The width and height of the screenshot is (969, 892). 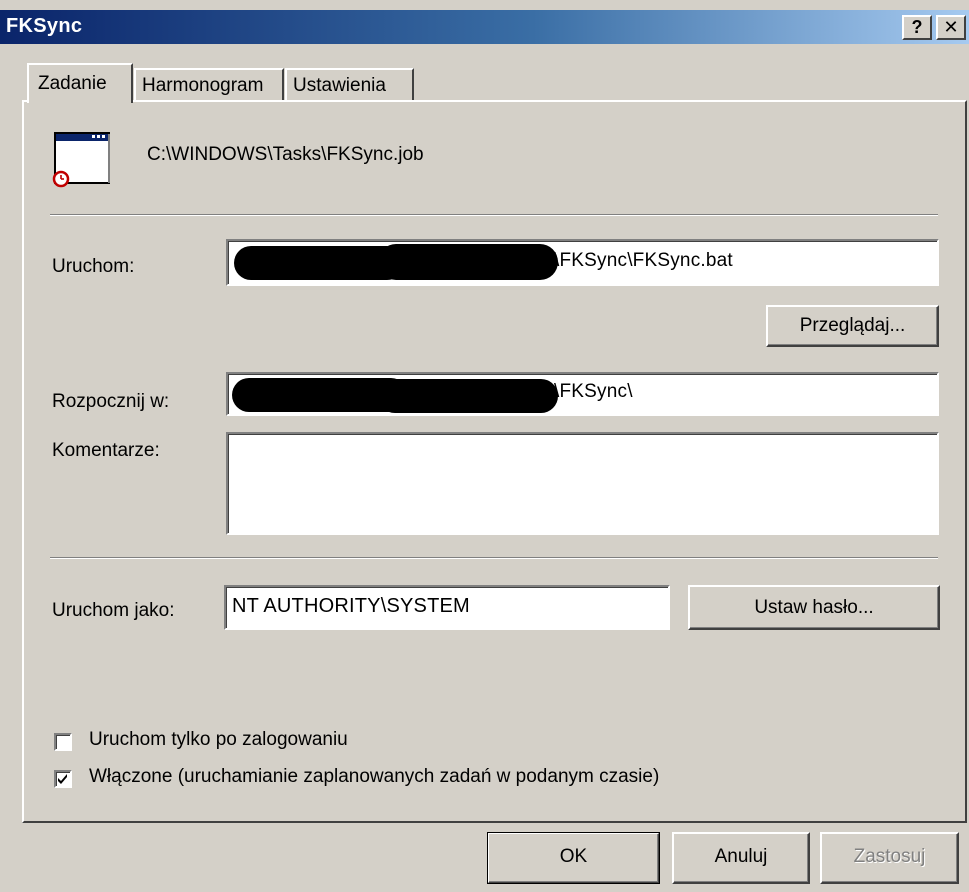 What do you see at coordinates (741, 858) in the screenshot?
I see `cancel-button: Anuluj` at bounding box center [741, 858].